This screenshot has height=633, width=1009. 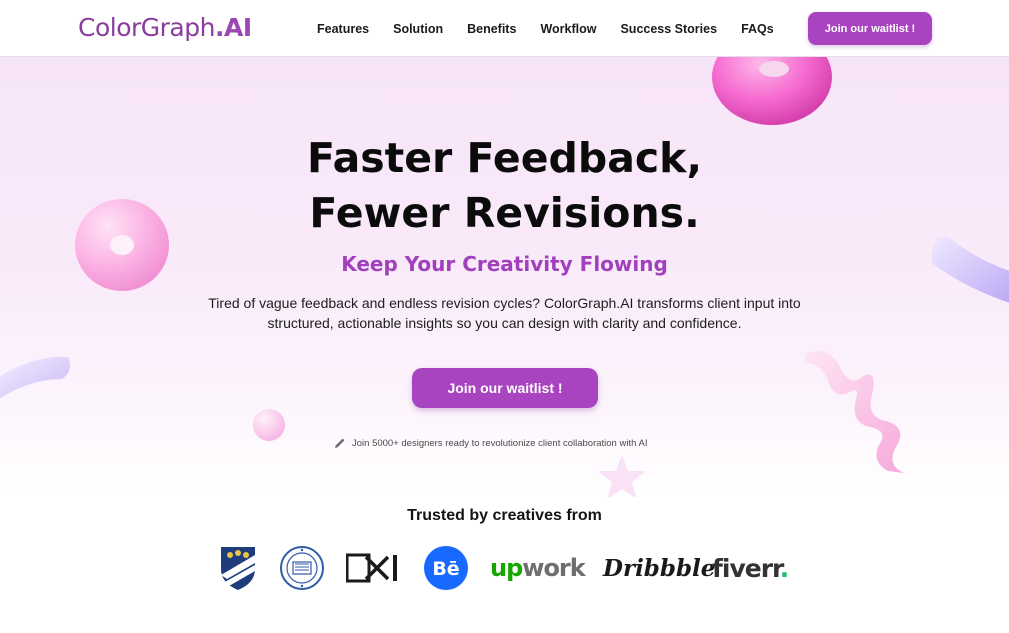 What do you see at coordinates (504, 264) in the screenshot?
I see `hero-subtitle: Keep Your Creativity Flowing` at bounding box center [504, 264].